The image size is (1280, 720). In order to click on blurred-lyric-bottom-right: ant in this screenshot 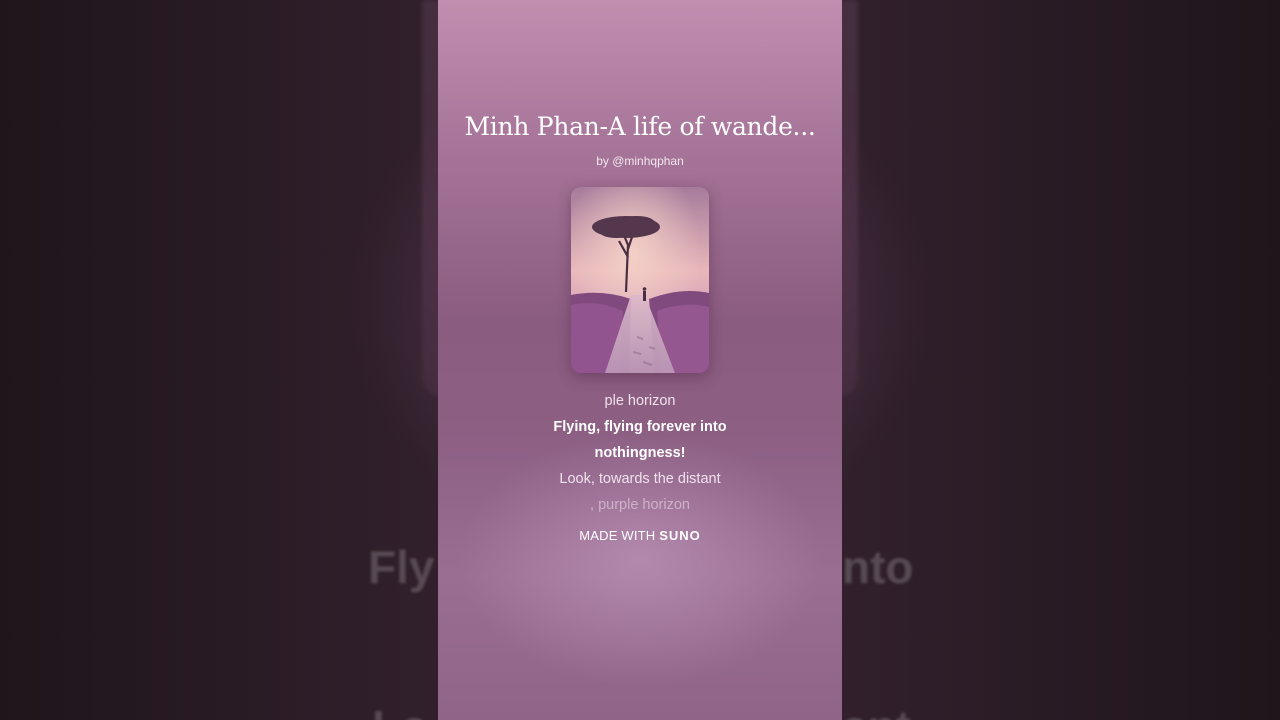, I will do `click(876, 710)`.